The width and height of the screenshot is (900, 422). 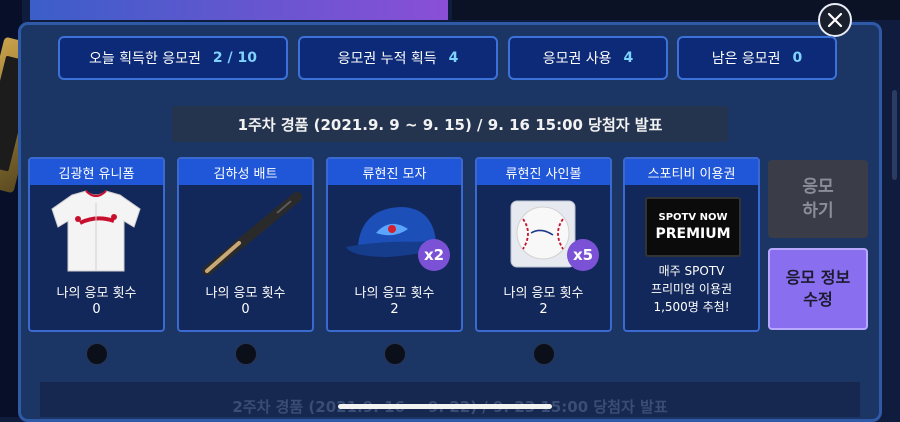 What do you see at coordinates (894, 135) in the screenshot?
I see `scrollbar` at bounding box center [894, 135].